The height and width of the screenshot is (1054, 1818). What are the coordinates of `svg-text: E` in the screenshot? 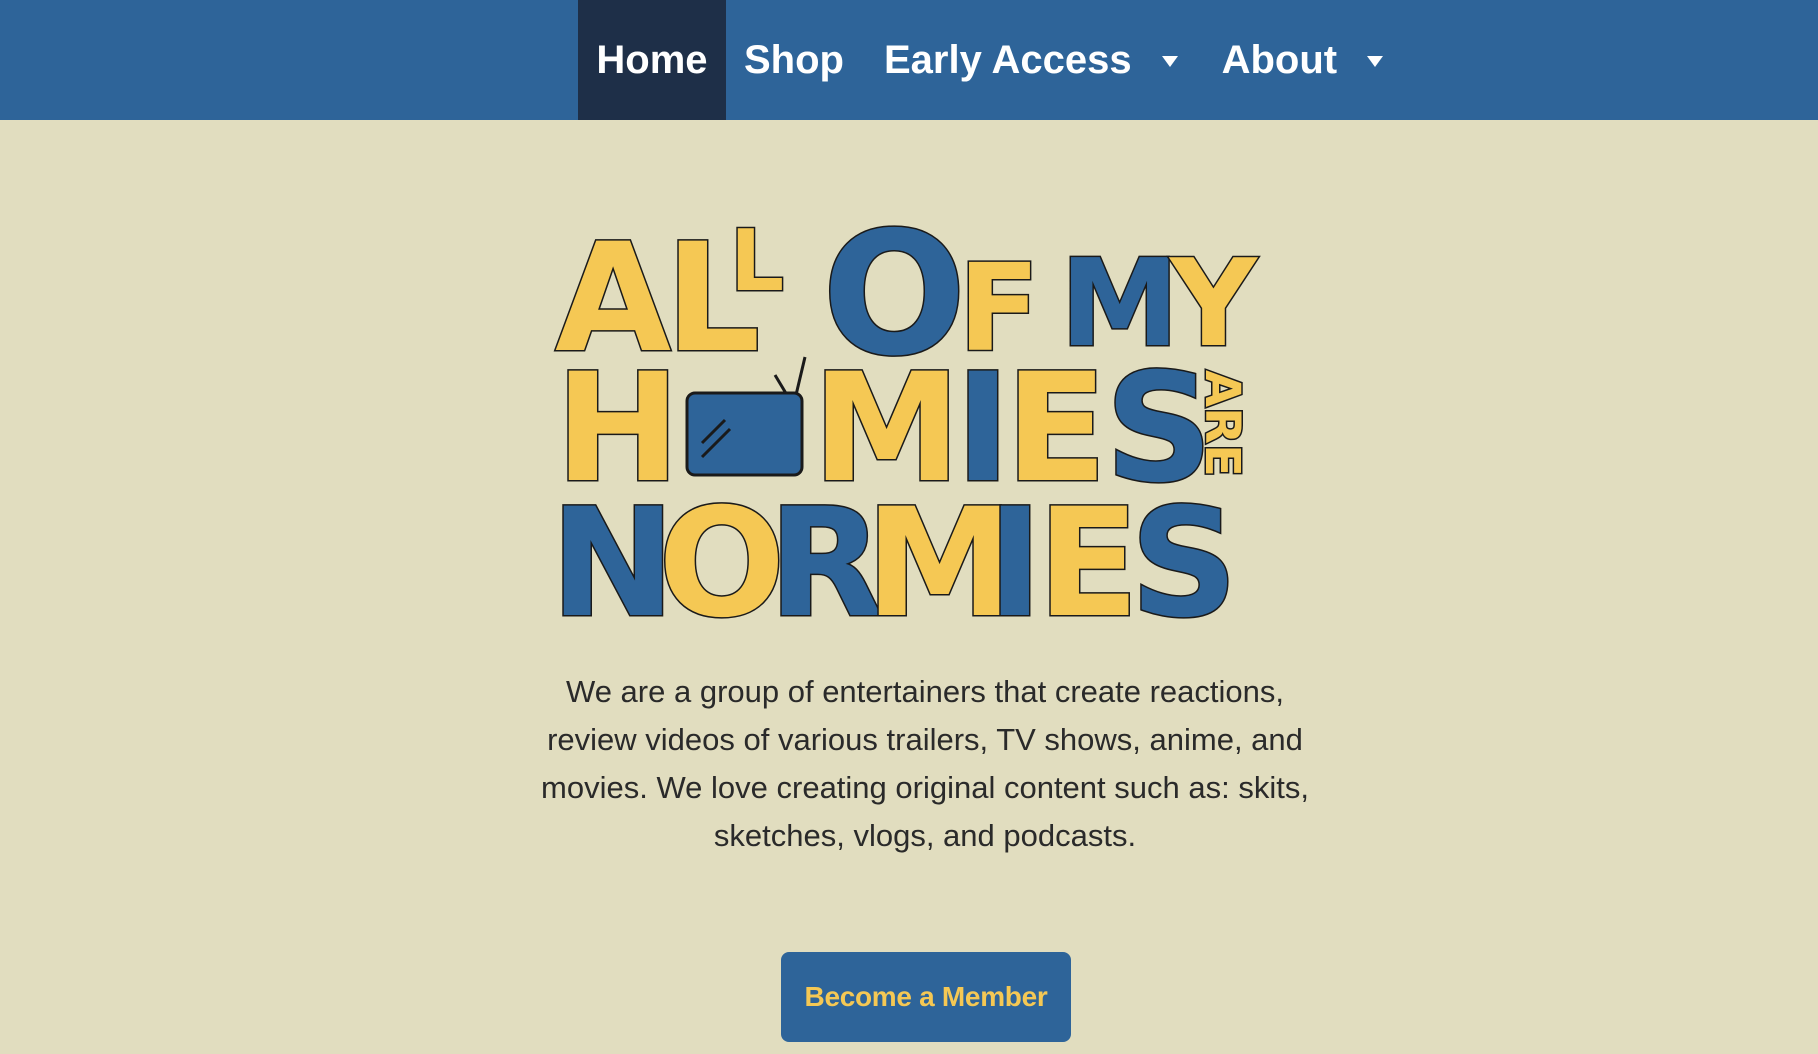 It's located at (1088, 556).